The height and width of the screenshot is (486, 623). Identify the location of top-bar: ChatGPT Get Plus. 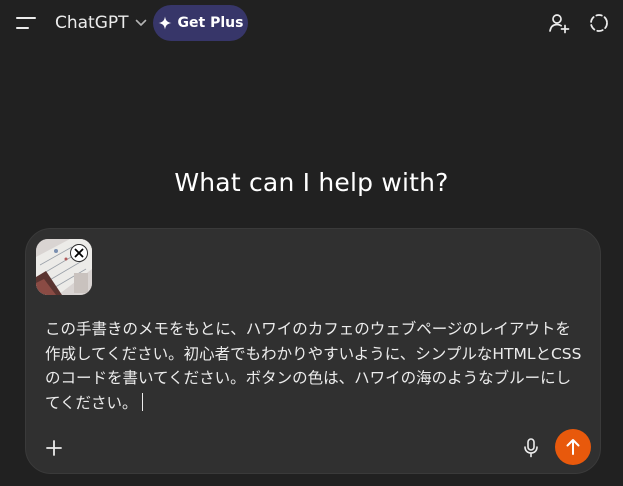
(311, 23).